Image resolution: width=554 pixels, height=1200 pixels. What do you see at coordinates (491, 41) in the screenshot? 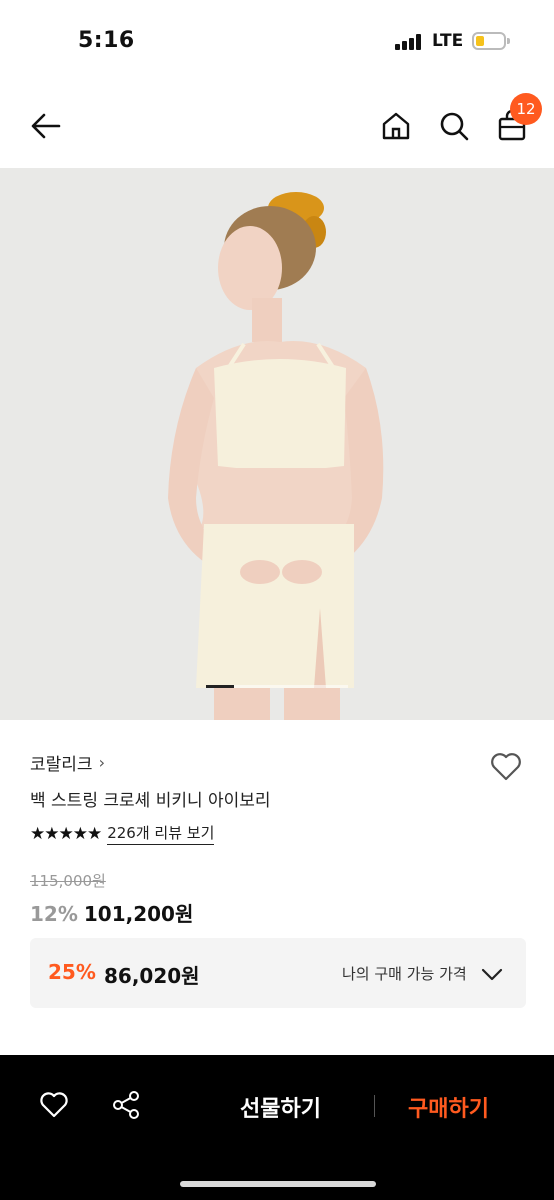
I see `battery-icon` at bounding box center [491, 41].